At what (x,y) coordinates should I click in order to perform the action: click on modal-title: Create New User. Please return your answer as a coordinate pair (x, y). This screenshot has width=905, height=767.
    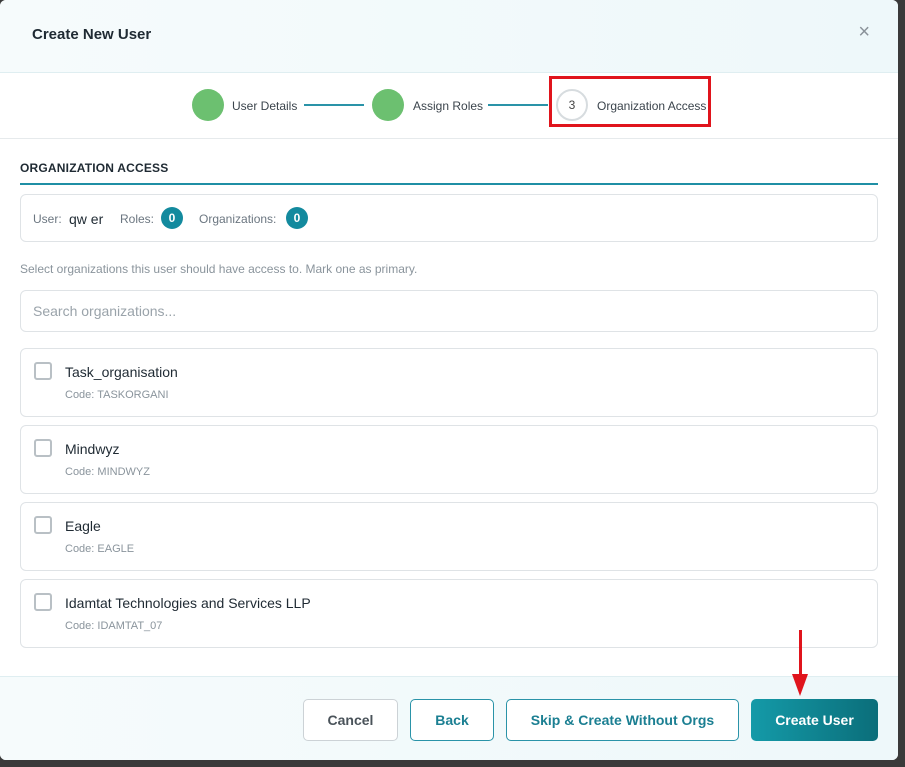
    Looking at the image, I should click on (92, 34).